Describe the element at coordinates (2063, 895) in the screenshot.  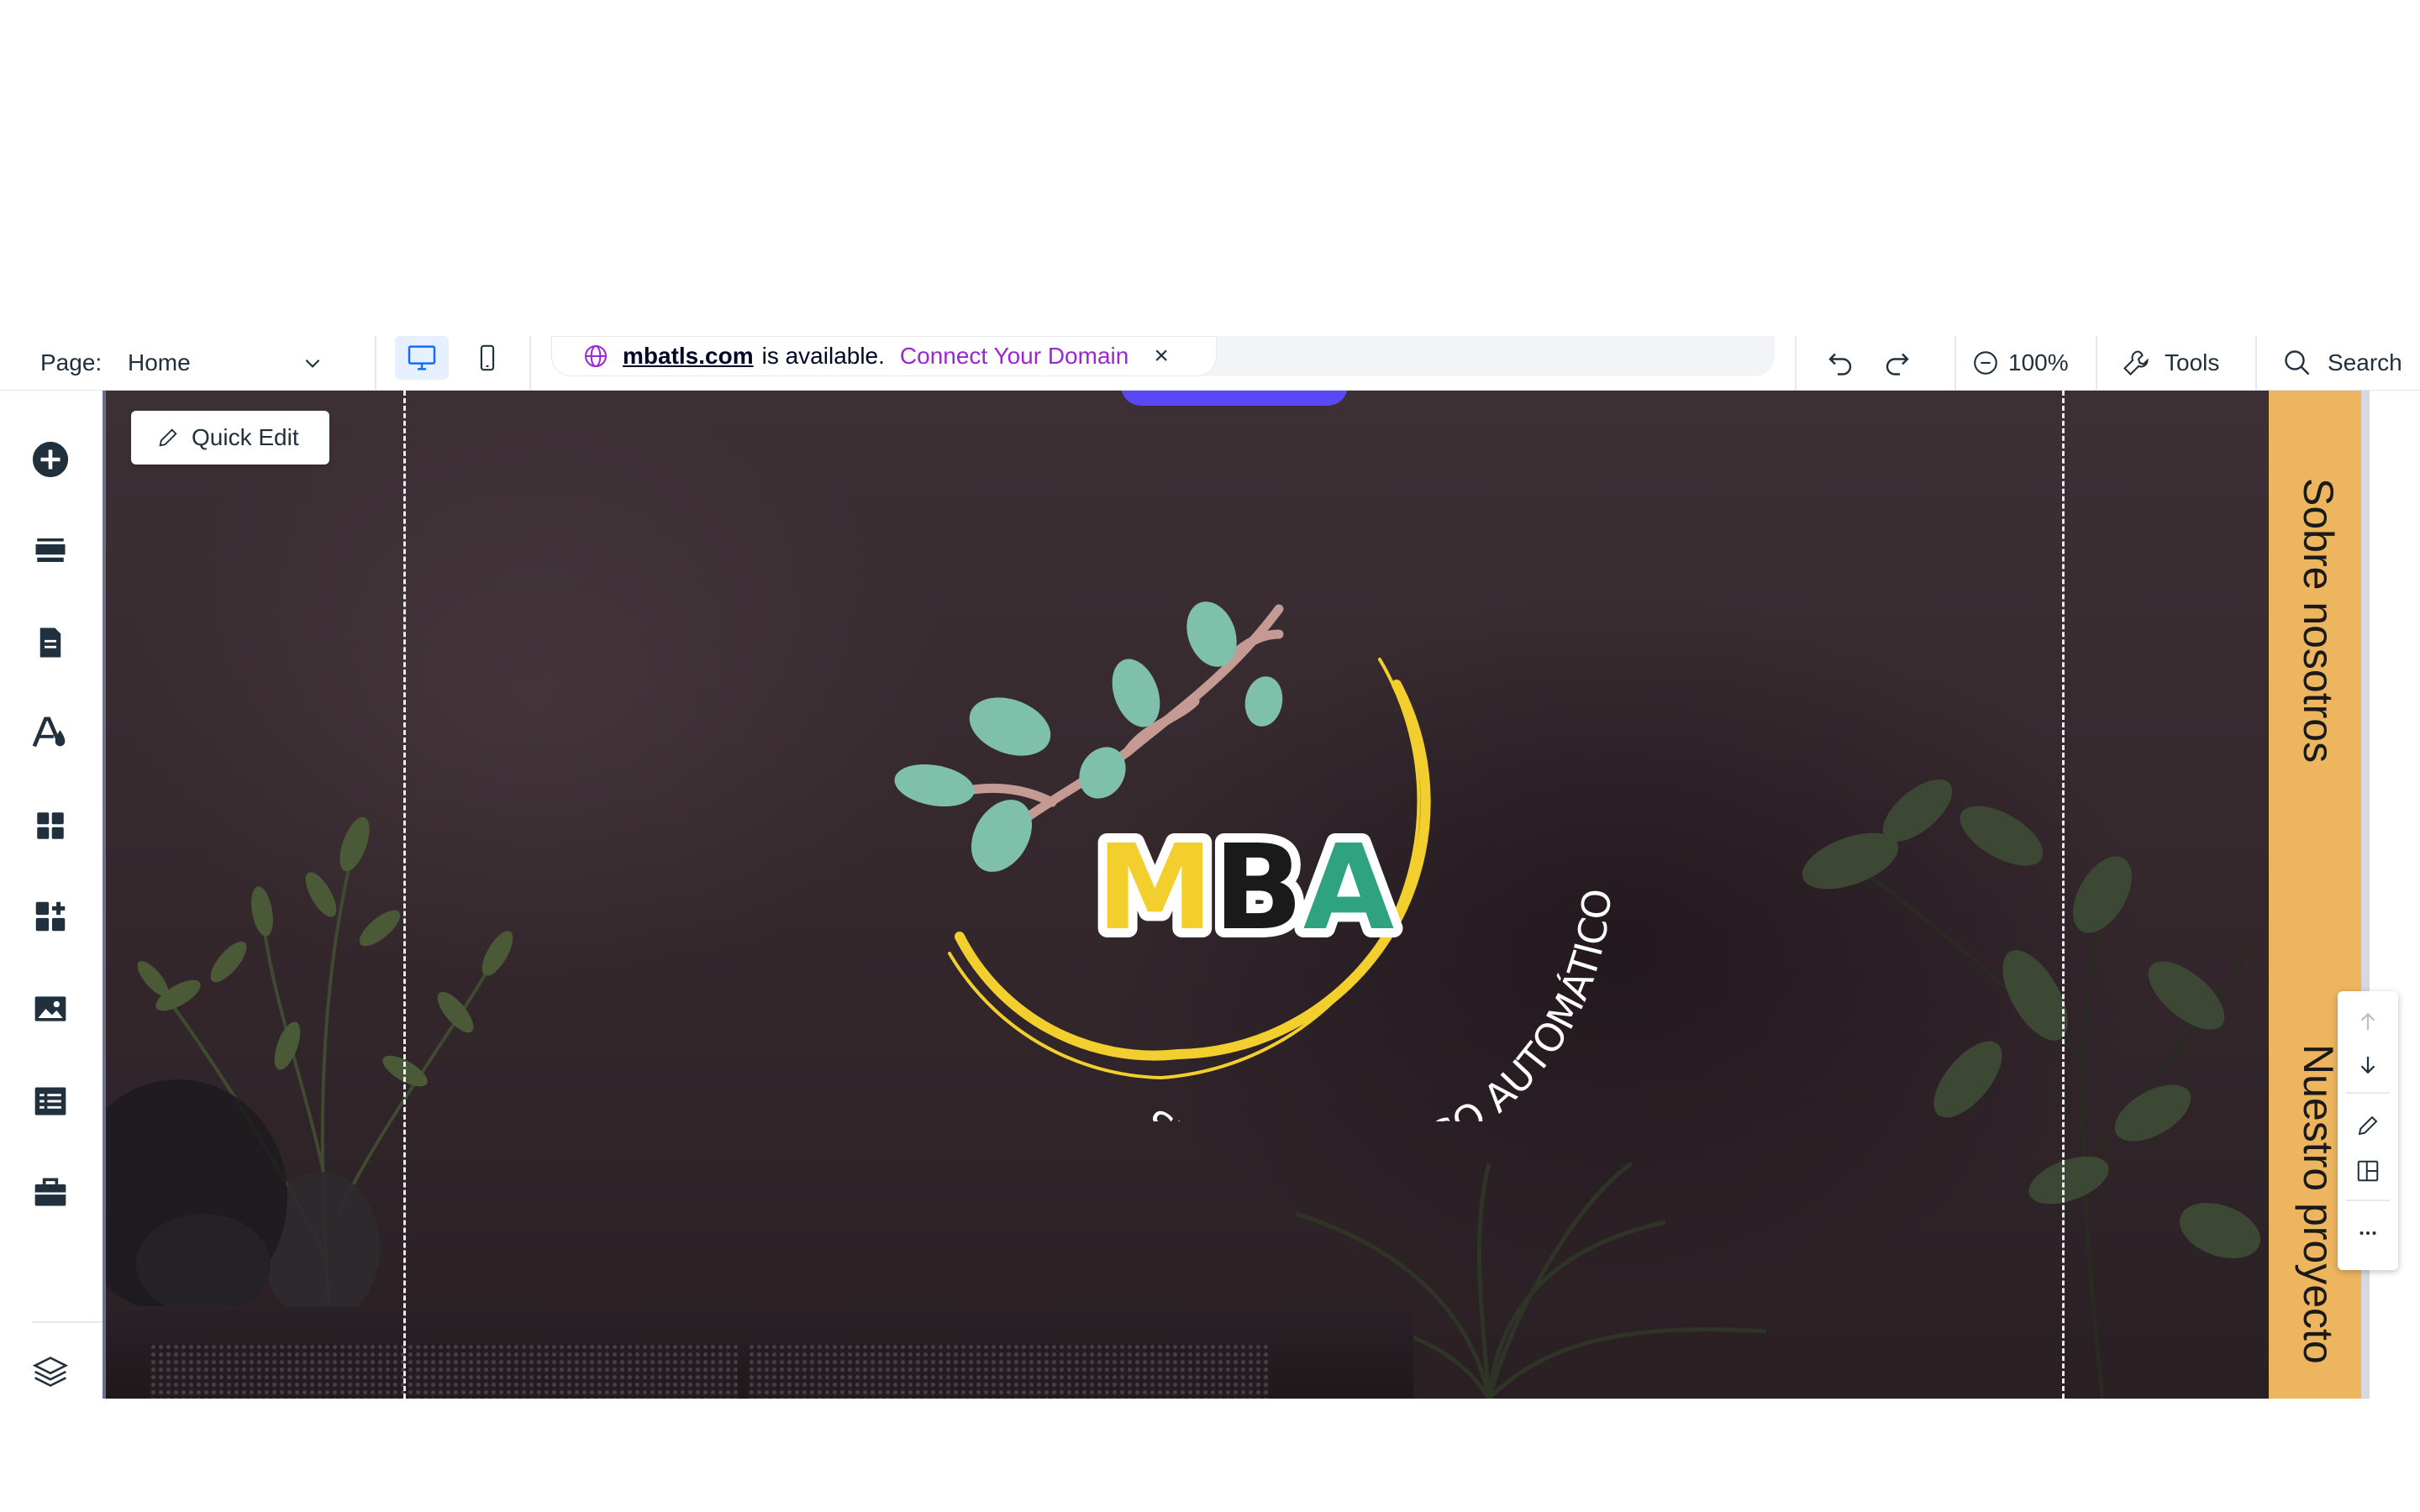
I see `grid-guide-right` at that location.